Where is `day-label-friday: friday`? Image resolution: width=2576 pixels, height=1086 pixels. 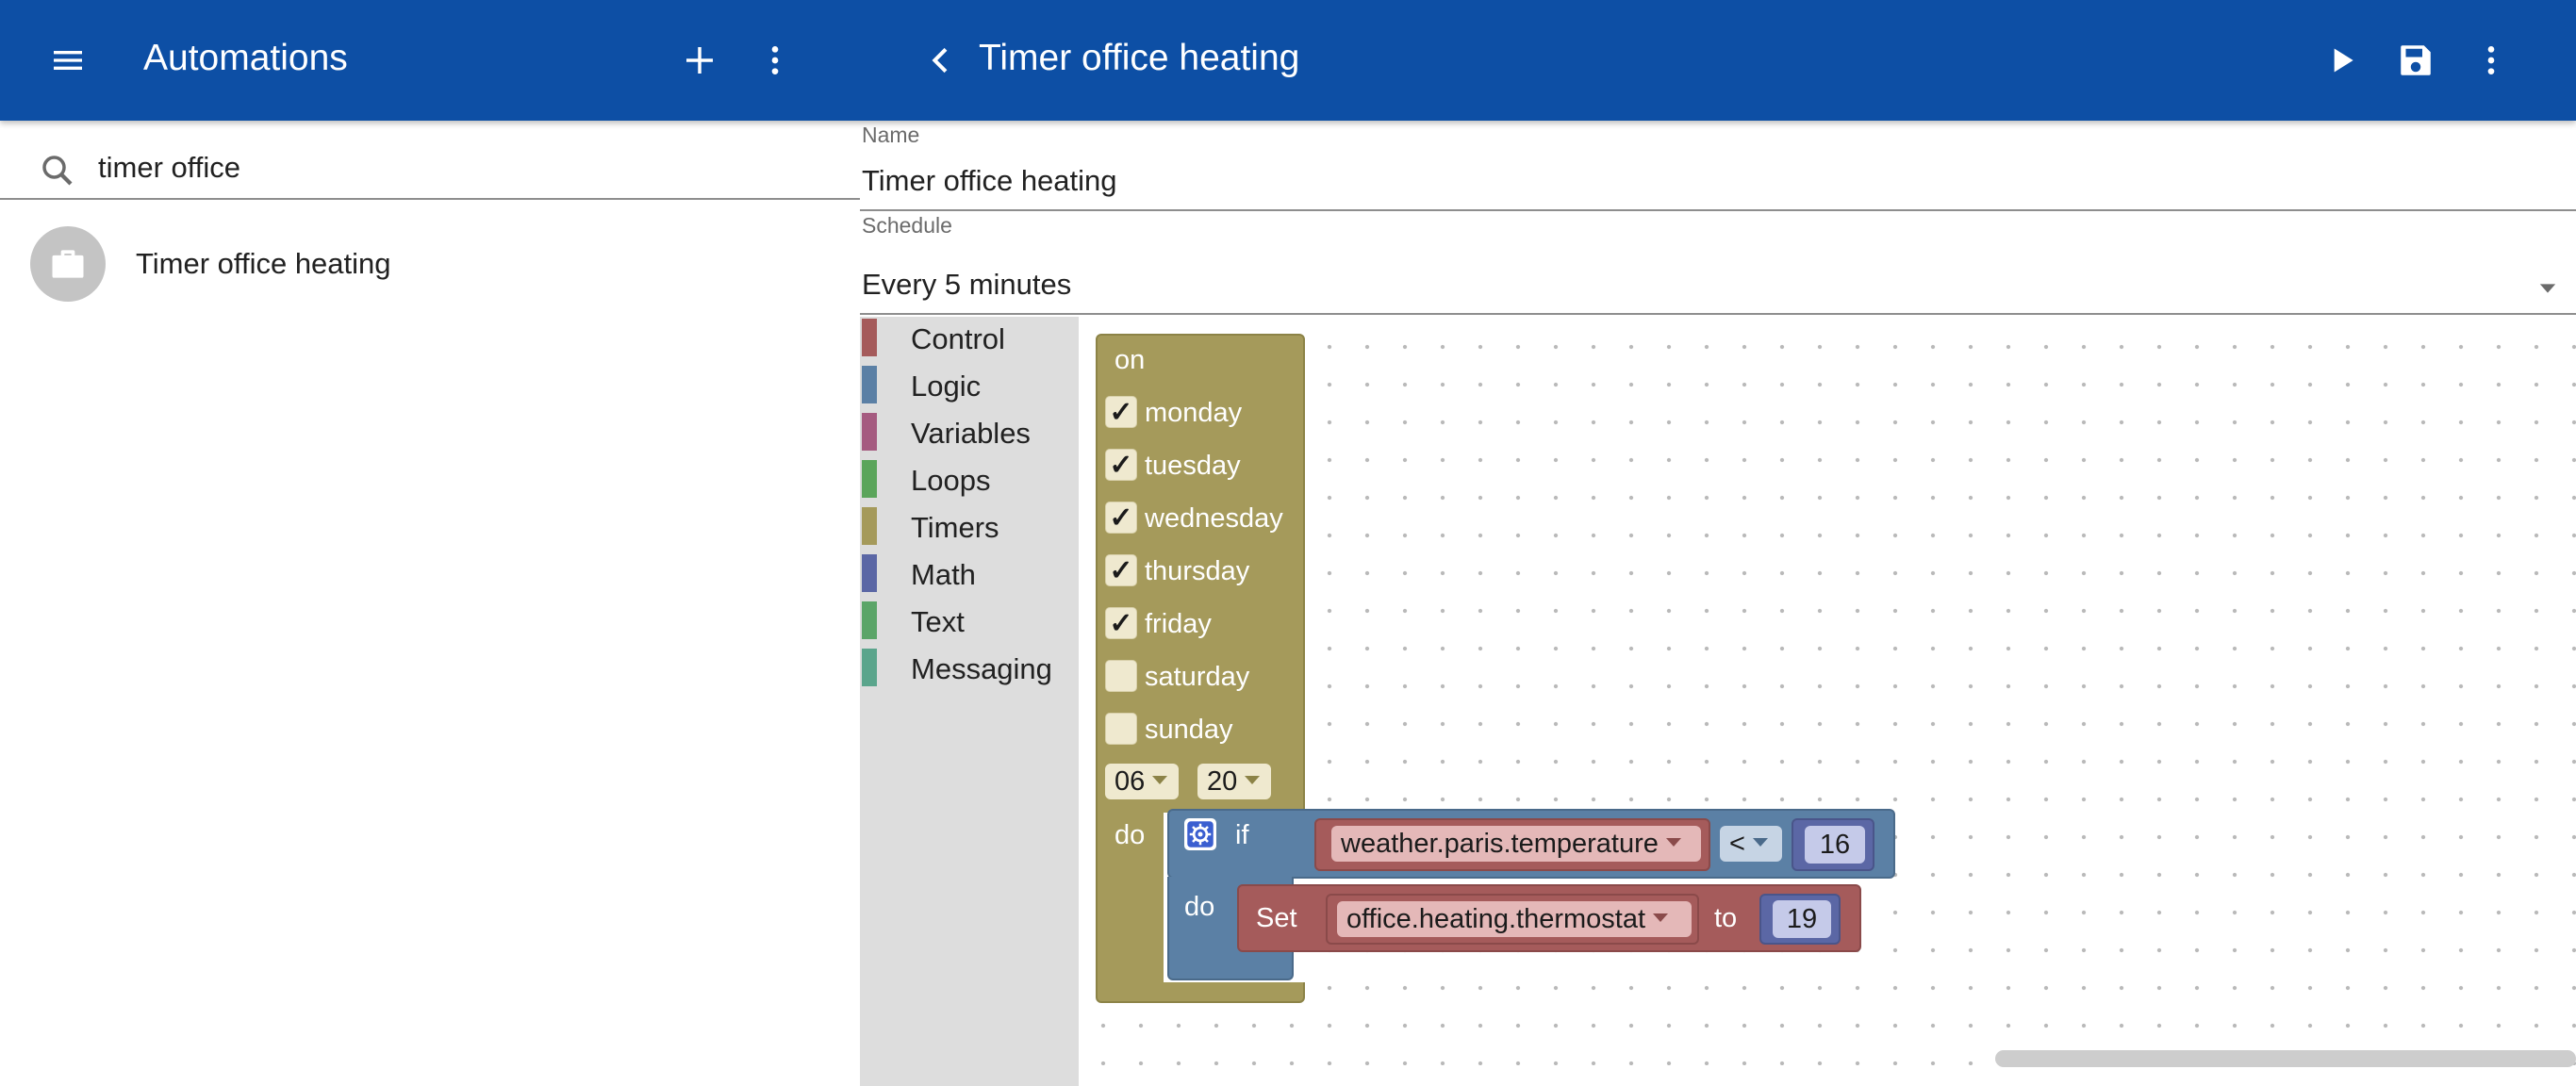
day-label-friday: friday is located at coordinates (1178, 624).